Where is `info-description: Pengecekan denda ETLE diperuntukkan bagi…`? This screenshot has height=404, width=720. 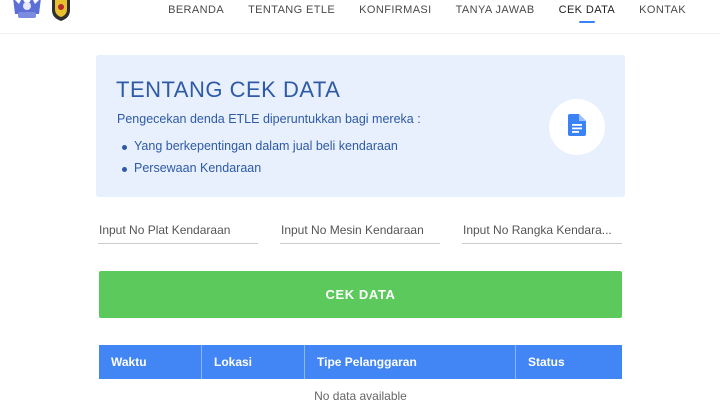 info-description: Pengecekan denda ETLE diperuntukkan bagi… is located at coordinates (269, 119).